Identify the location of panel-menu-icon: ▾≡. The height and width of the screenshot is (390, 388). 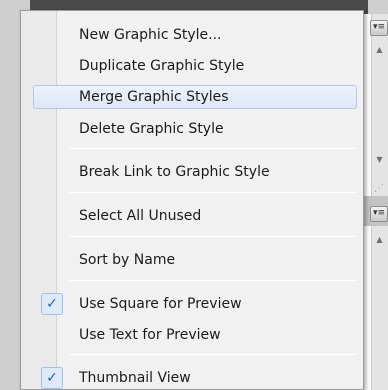
(379, 28).